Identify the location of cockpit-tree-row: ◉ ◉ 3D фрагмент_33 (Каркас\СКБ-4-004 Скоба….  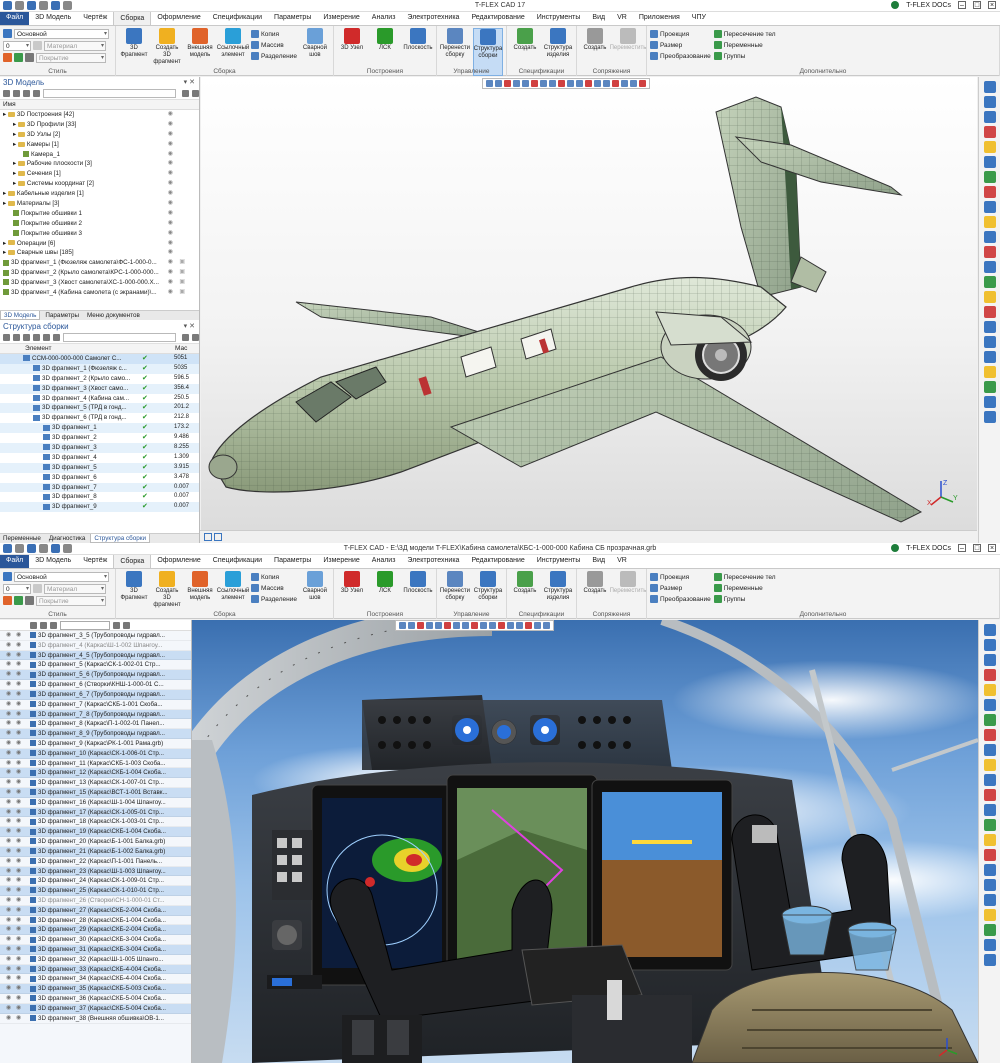
(95, 969).